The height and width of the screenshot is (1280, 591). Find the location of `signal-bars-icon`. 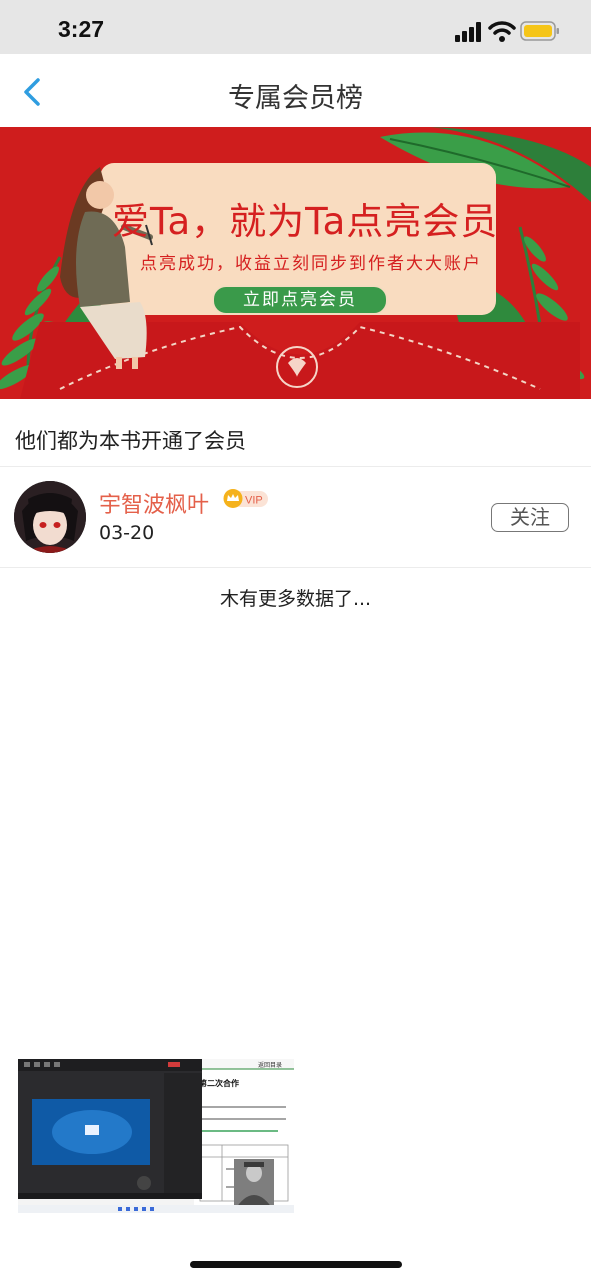

signal-bars-icon is located at coordinates (468, 32).